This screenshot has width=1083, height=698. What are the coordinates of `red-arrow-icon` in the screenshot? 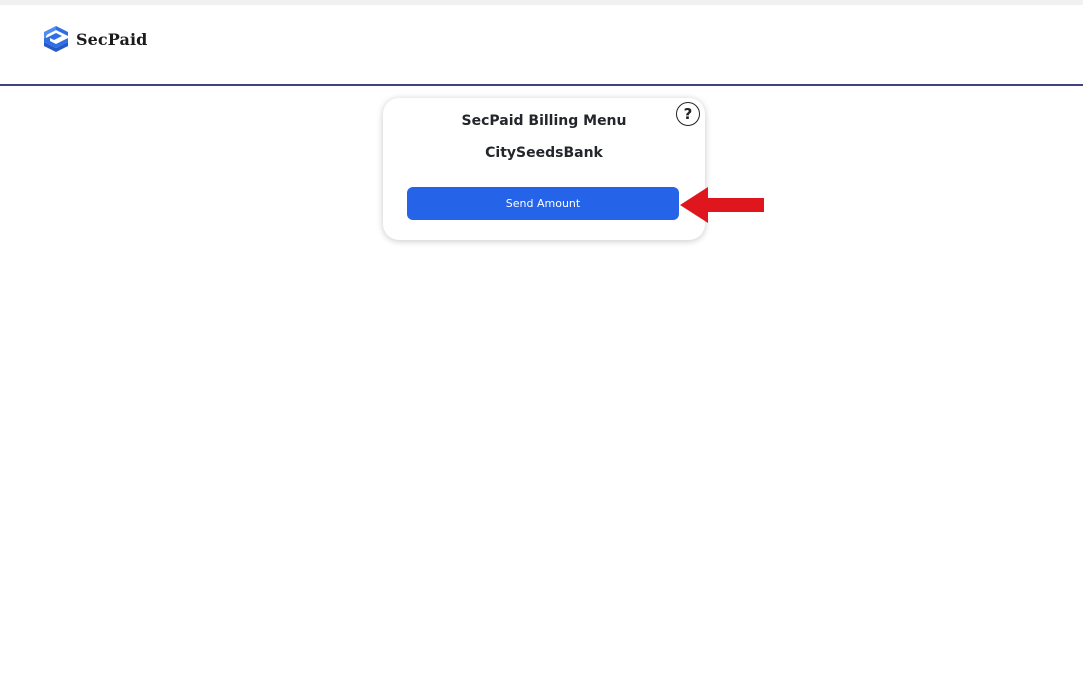 It's located at (722, 205).